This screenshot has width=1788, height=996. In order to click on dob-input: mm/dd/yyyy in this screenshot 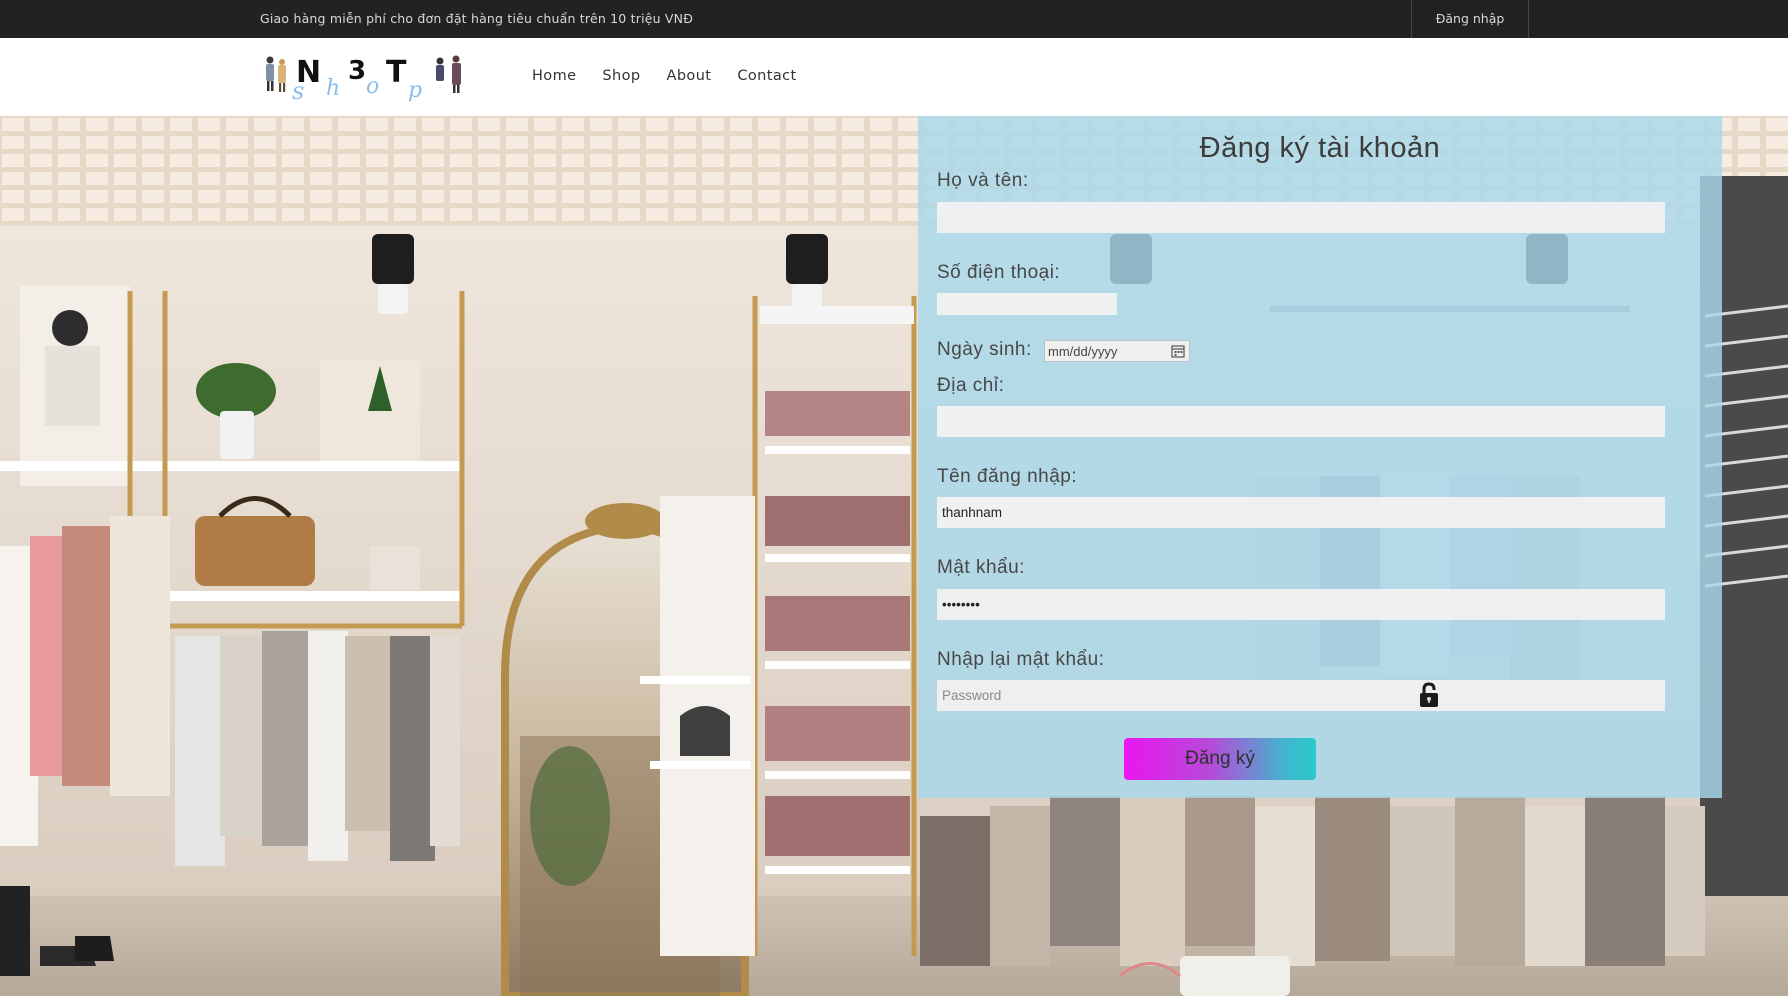, I will do `click(1117, 351)`.